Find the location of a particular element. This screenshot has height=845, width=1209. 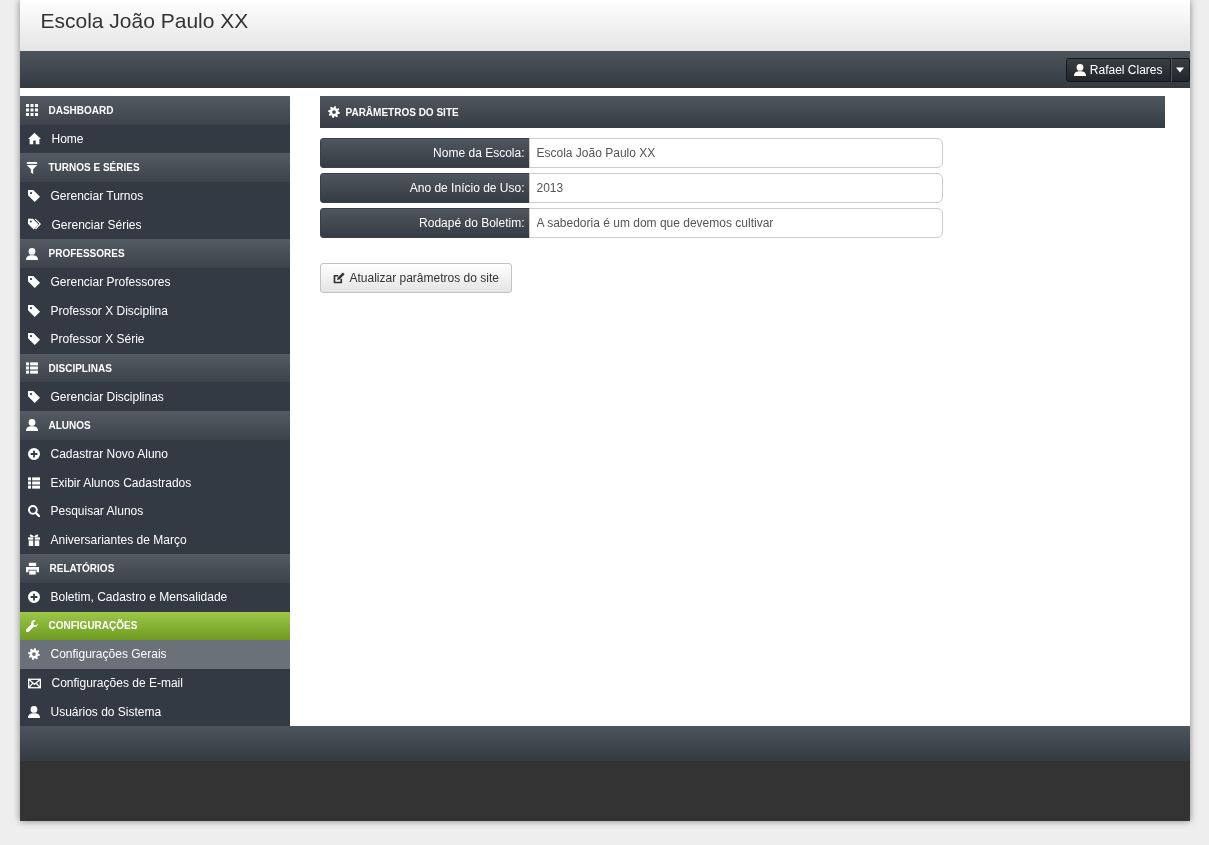

sidebar-link: Cadastrar Novo Aluno is located at coordinates (154, 454).